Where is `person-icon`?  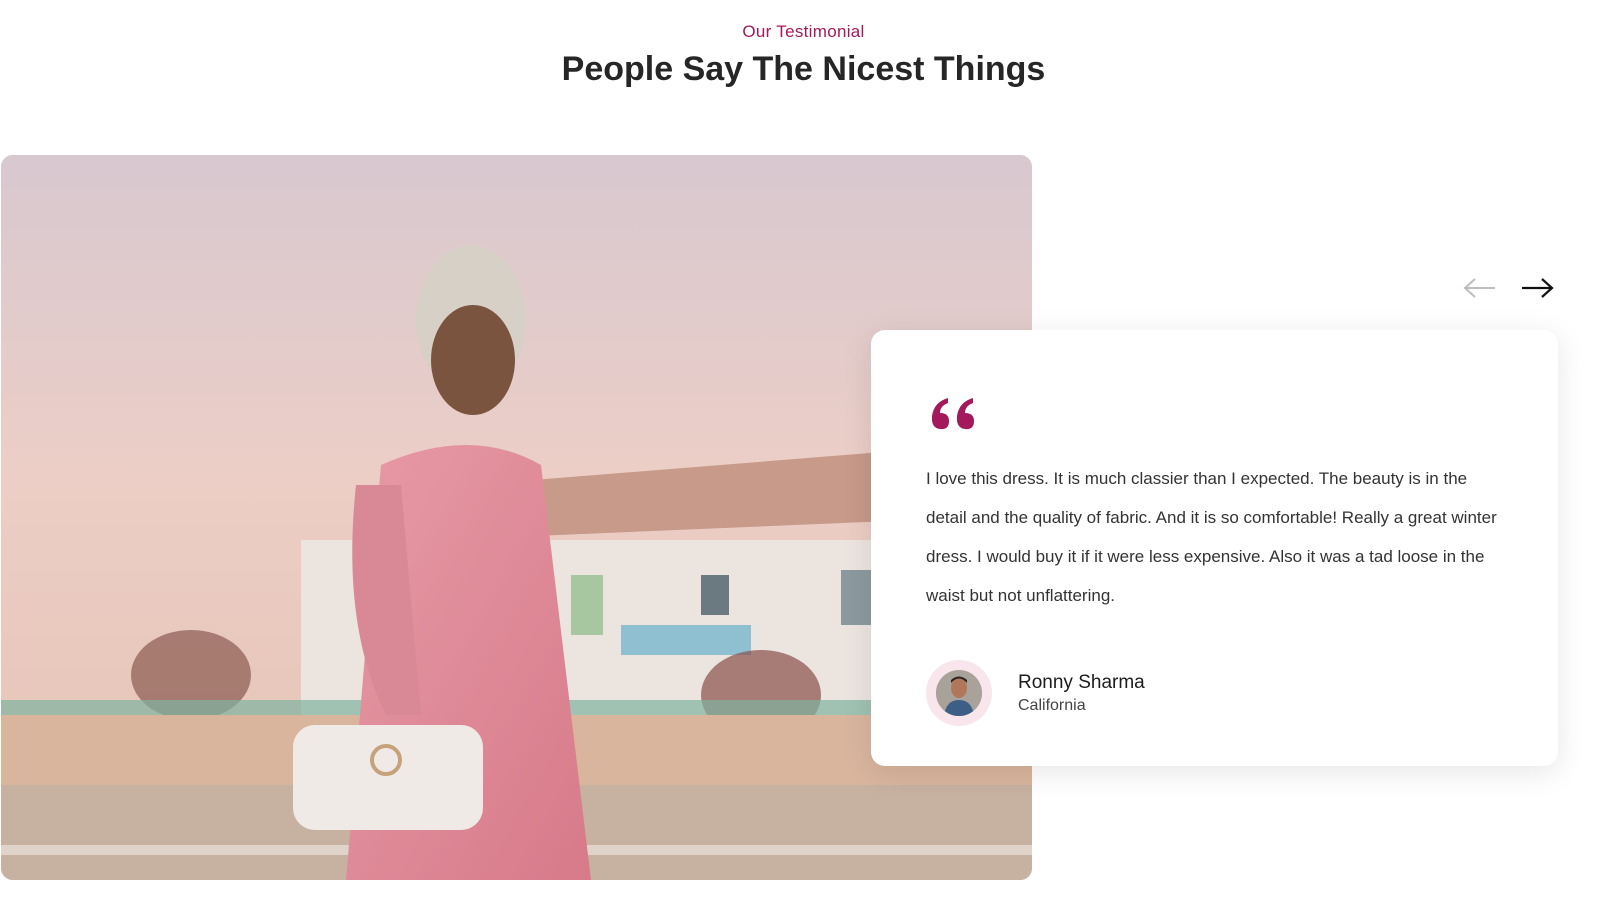 person-icon is located at coordinates (959, 693).